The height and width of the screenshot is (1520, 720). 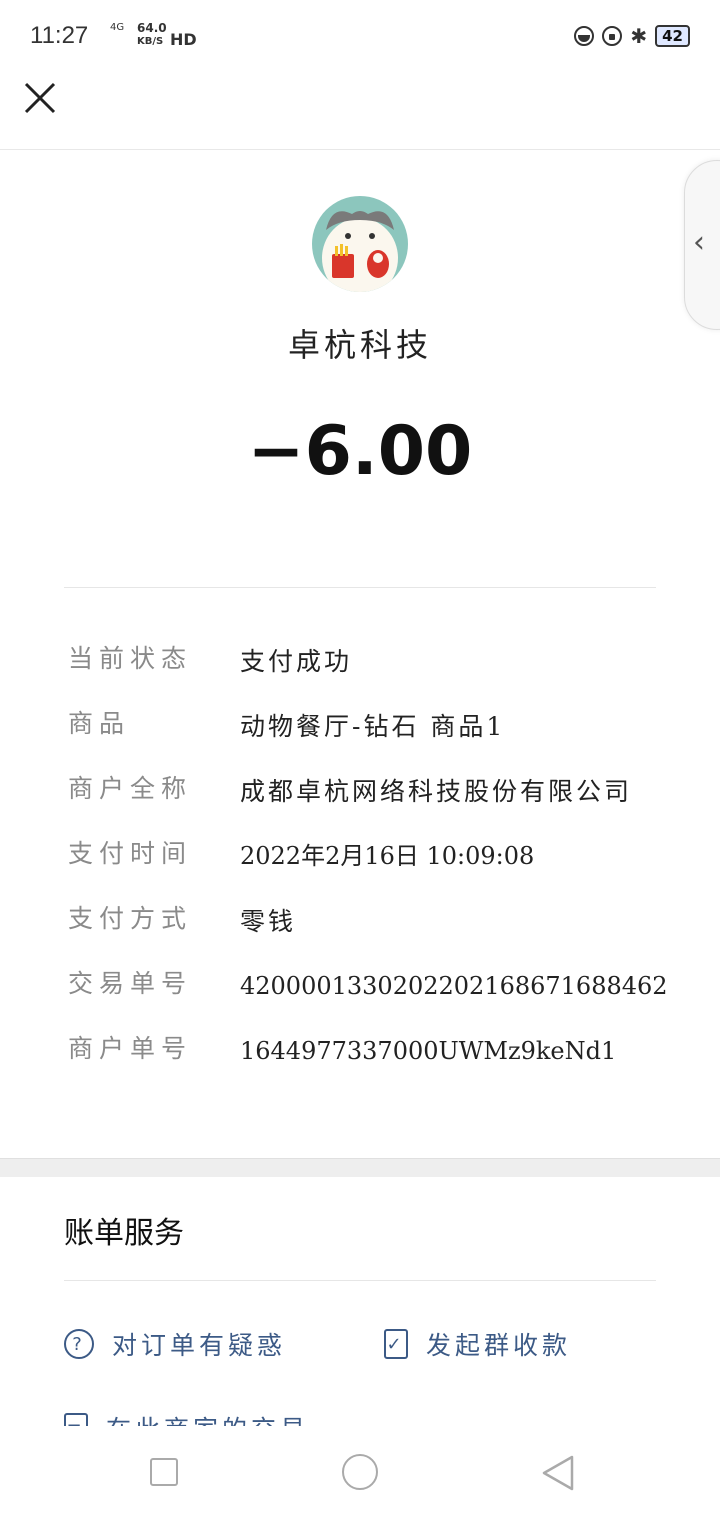 What do you see at coordinates (454, 986) in the screenshot?
I see `detail-value: 4200001330202202168671688462` at bounding box center [454, 986].